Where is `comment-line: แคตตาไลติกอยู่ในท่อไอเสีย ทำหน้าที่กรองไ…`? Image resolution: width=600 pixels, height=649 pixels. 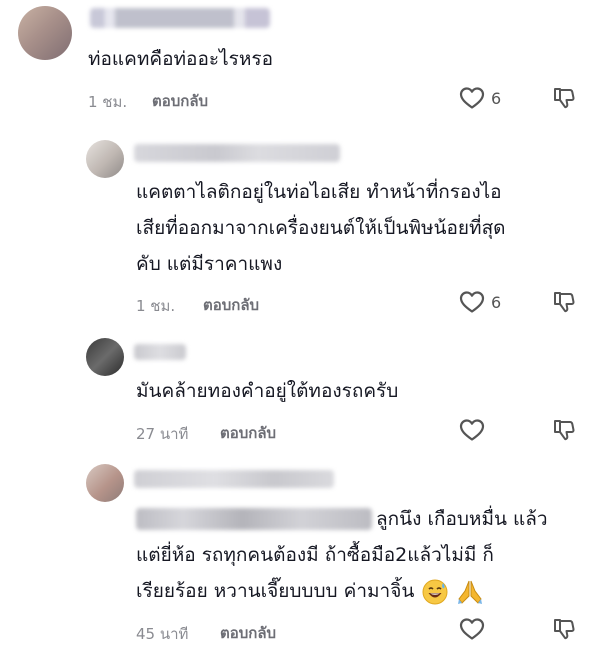 comment-line: แคตตาไลติกอยู่ในท่อไอเสีย ทำหน้าที่กรองไ… is located at coordinates (319, 192).